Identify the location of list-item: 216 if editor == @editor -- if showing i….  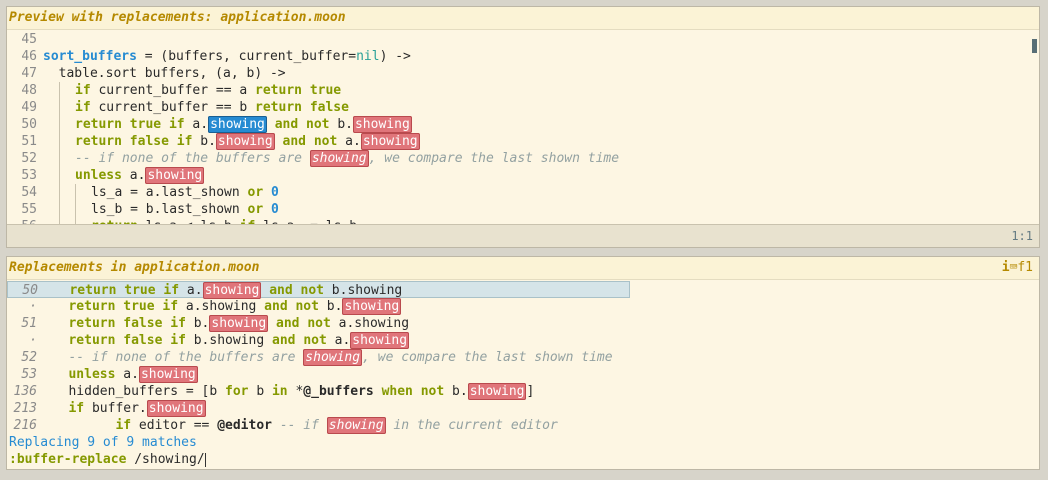
(318, 425).